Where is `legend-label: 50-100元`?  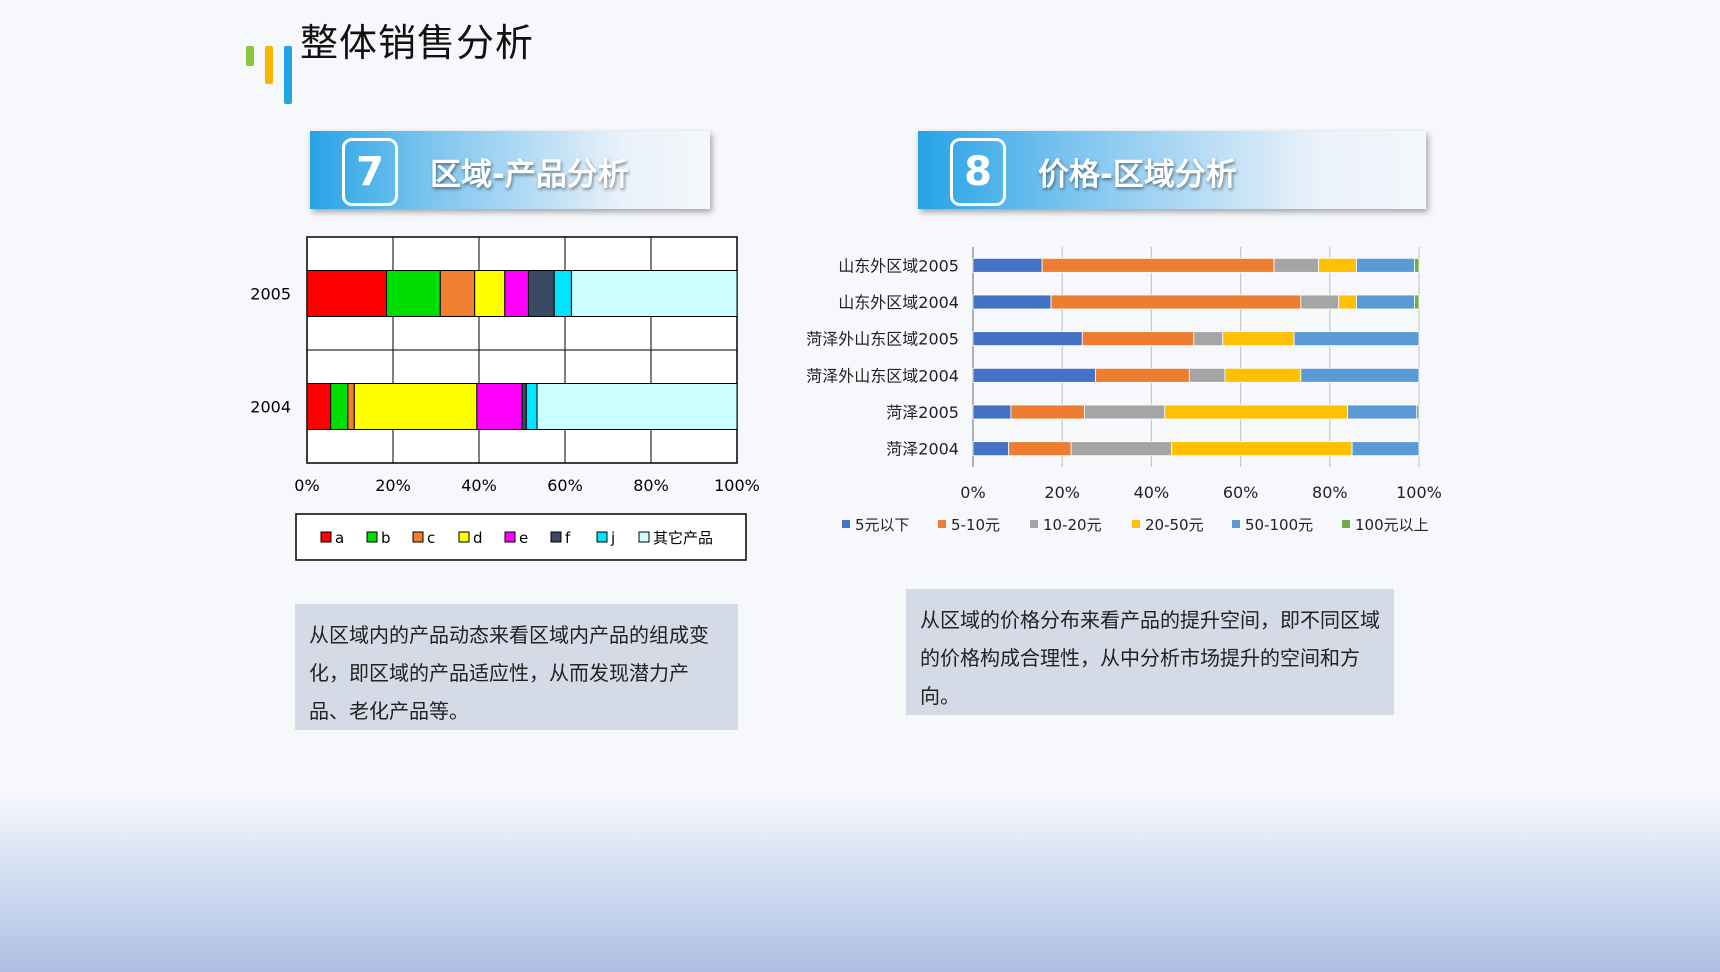
legend-label: 50-100元 is located at coordinates (1279, 525).